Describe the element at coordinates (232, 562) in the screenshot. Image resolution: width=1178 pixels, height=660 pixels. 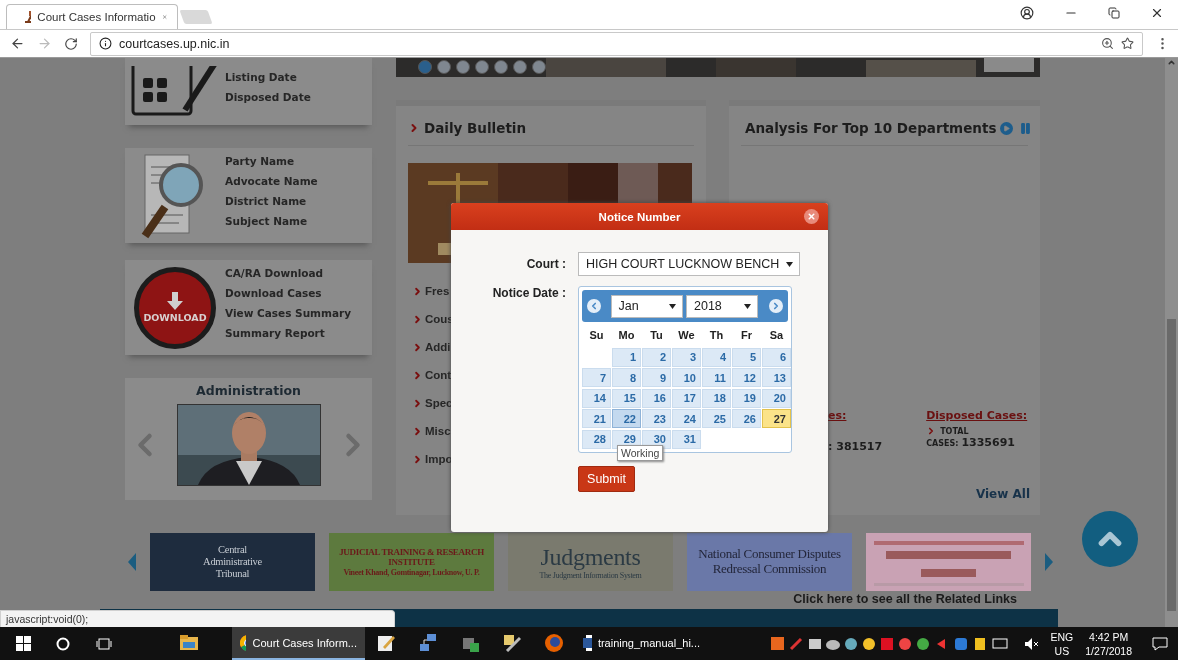
I see `link-banner: Central Administrative Tribunal` at that location.